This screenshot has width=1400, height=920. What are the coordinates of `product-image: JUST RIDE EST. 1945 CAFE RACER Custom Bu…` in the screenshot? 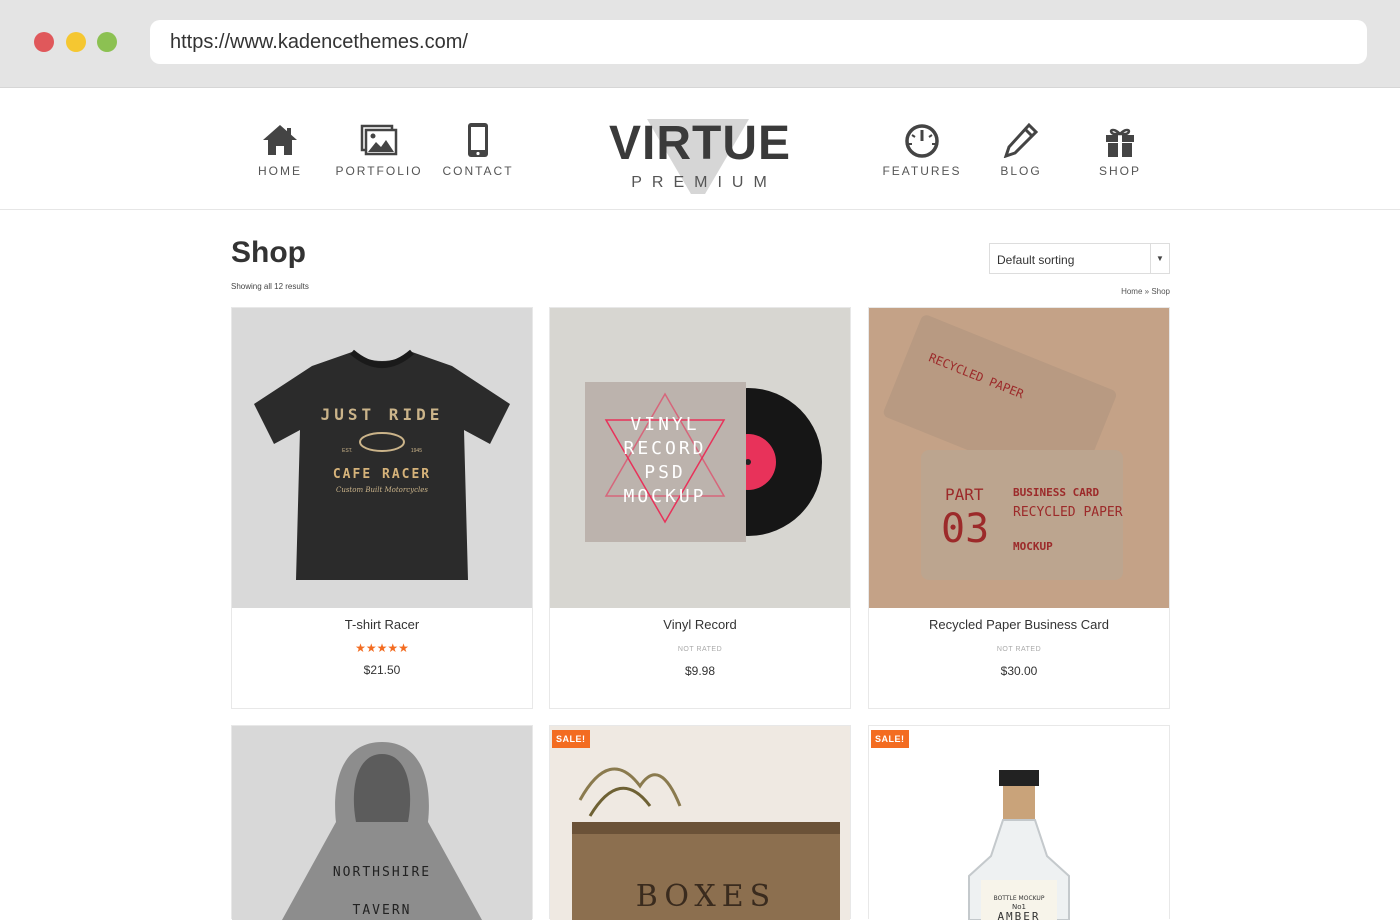 It's located at (382, 458).